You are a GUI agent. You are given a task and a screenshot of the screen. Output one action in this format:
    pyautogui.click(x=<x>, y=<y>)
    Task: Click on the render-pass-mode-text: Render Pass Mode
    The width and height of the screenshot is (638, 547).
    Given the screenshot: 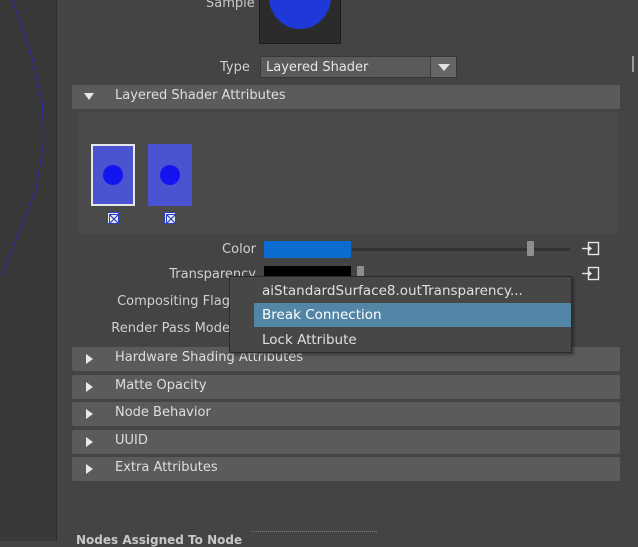 What is the action you would take?
    pyautogui.click(x=170, y=328)
    